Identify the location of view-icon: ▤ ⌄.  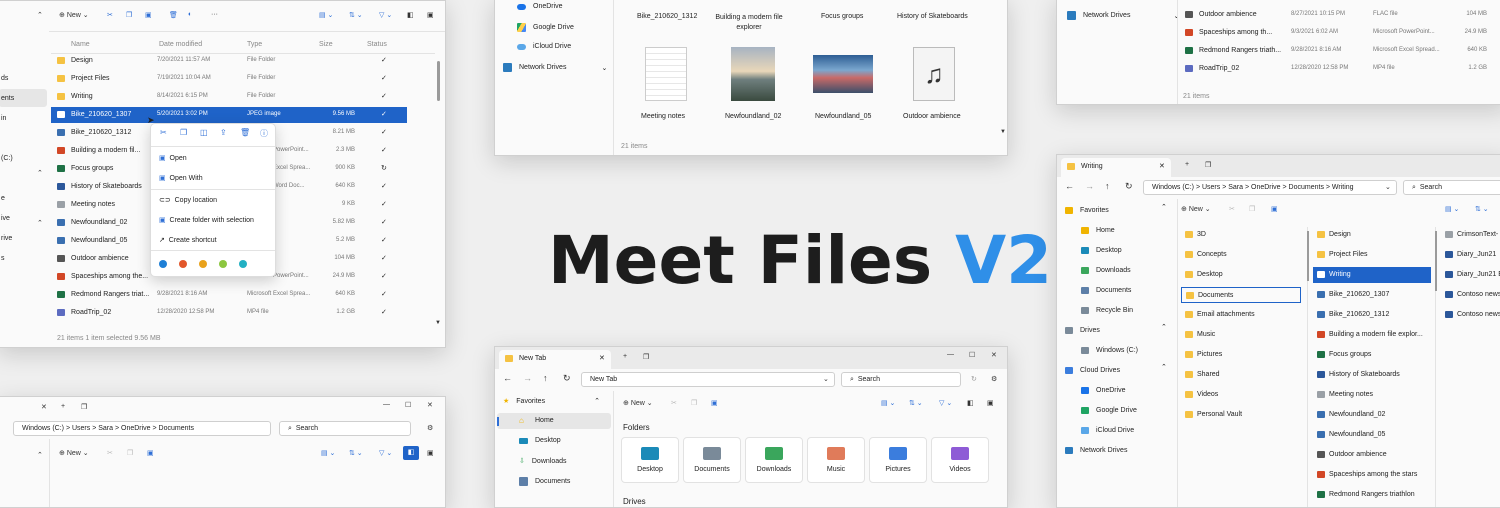
(328, 453).